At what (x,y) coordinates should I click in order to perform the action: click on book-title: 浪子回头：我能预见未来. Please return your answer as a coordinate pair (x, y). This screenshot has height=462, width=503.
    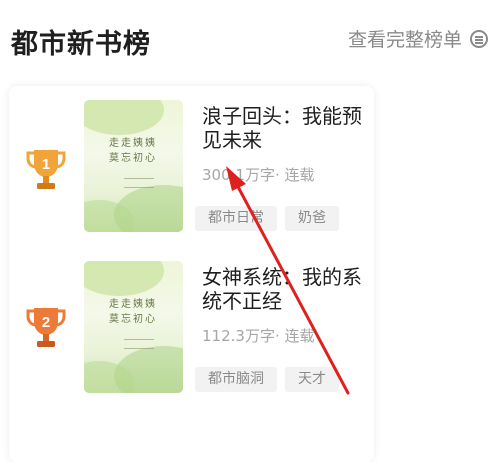
    Looking at the image, I should click on (282, 128).